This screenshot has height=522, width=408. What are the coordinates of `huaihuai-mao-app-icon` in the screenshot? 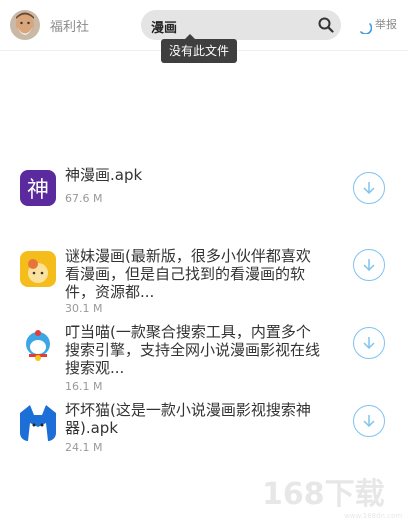 It's located at (38, 423).